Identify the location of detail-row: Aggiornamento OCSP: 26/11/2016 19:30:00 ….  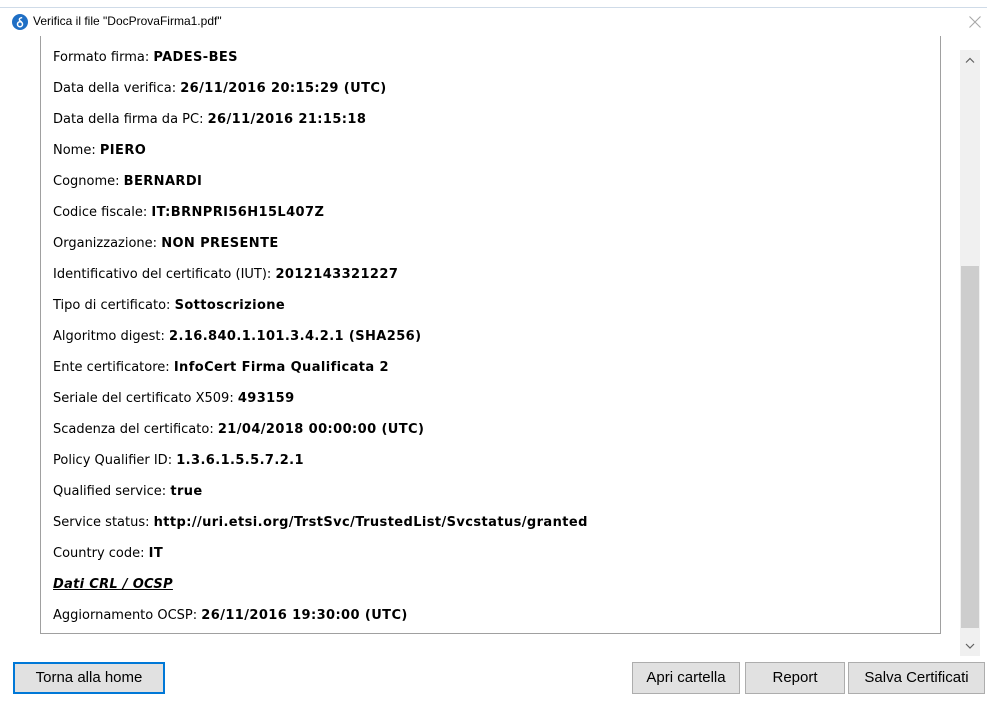
(320, 615).